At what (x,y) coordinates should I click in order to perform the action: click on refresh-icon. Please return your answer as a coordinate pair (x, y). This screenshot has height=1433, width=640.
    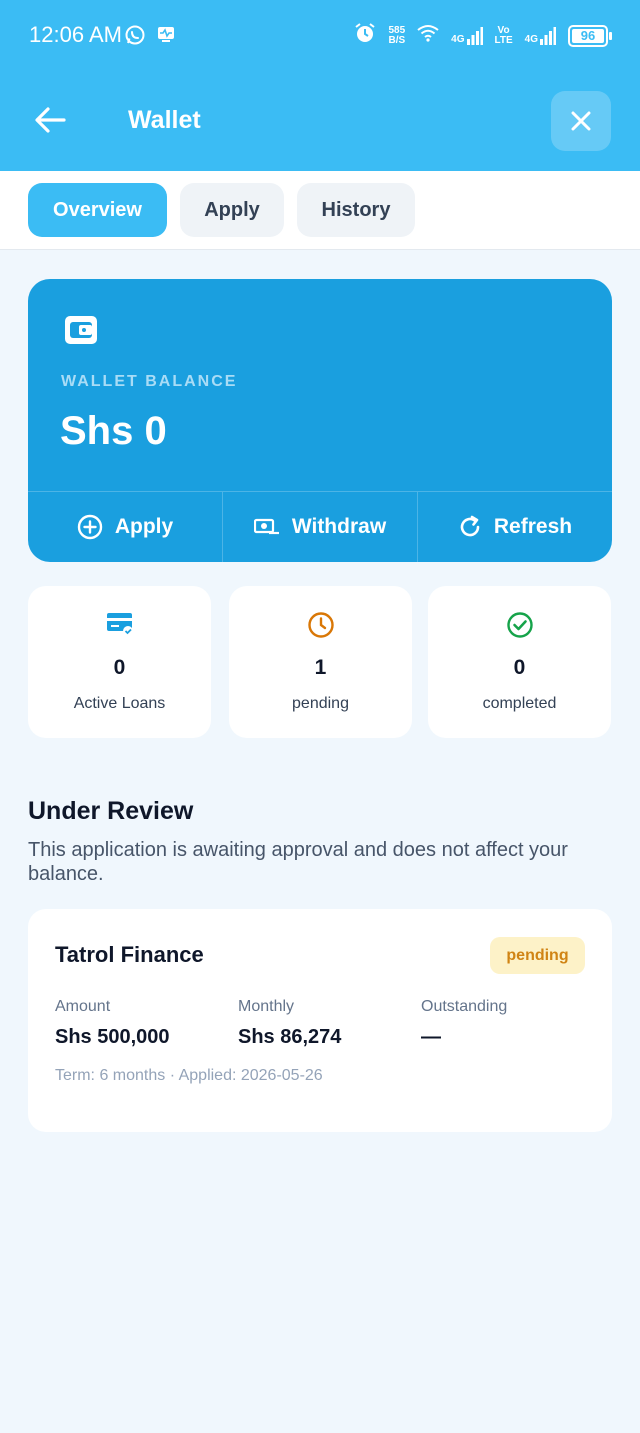
    Looking at the image, I should click on (470, 526).